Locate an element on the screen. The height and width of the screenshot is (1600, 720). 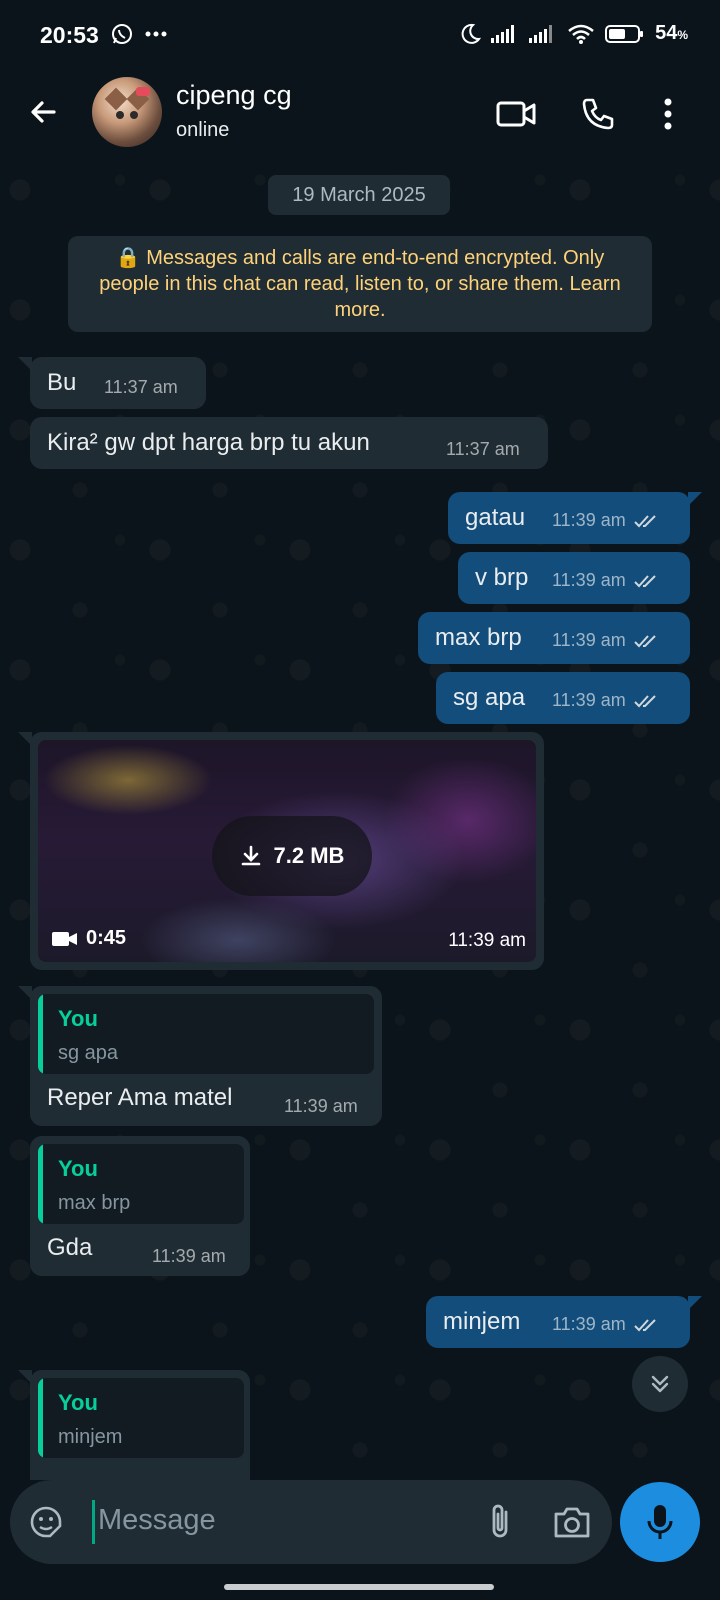
scroll-to-bottom-button is located at coordinates (660, 1384).